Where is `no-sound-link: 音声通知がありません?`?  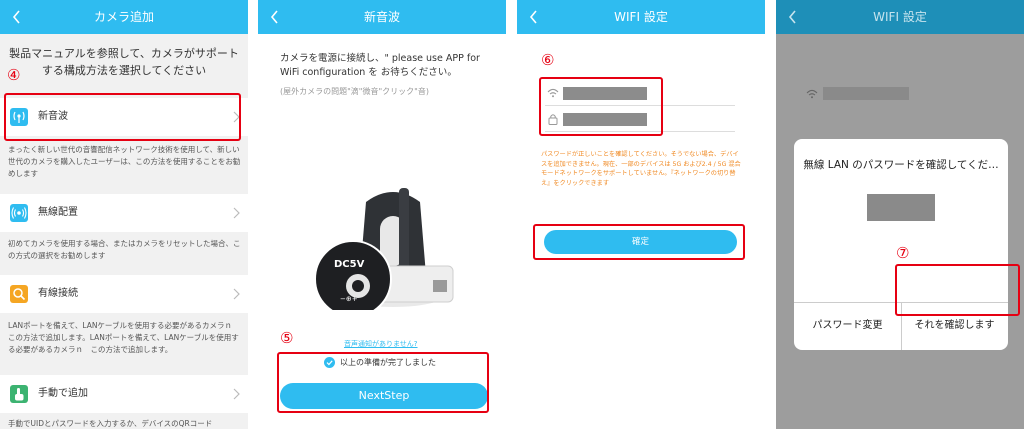 no-sound-link: 音声通知がありません? is located at coordinates (381, 344).